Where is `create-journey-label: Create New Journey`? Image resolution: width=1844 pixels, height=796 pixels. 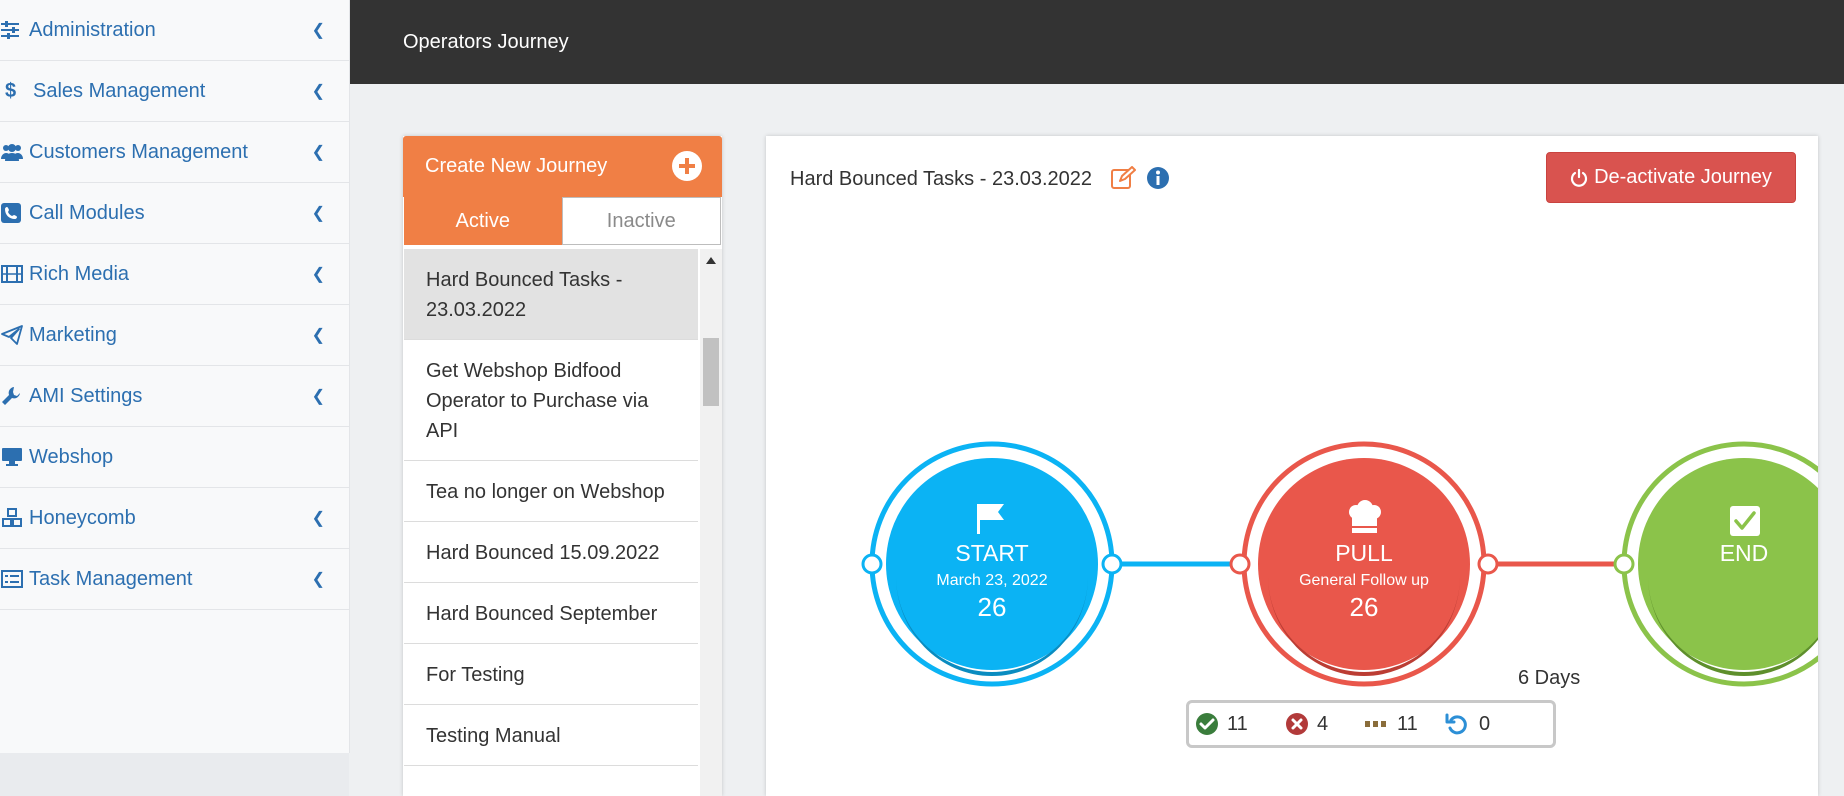 create-journey-label: Create New Journey is located at coordinates (516, 166).